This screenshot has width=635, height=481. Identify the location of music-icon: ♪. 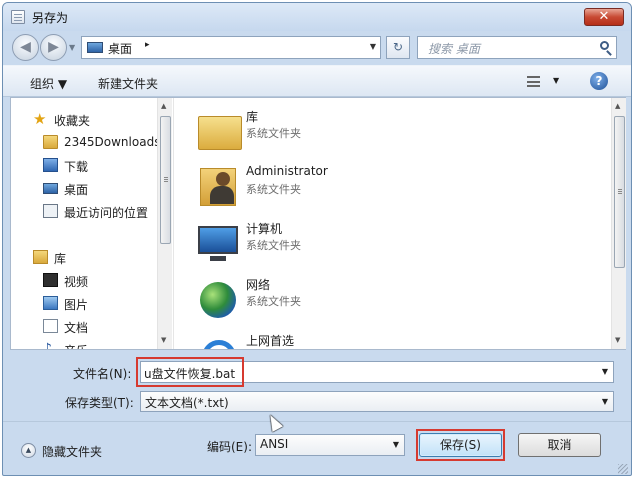
(50, 345).